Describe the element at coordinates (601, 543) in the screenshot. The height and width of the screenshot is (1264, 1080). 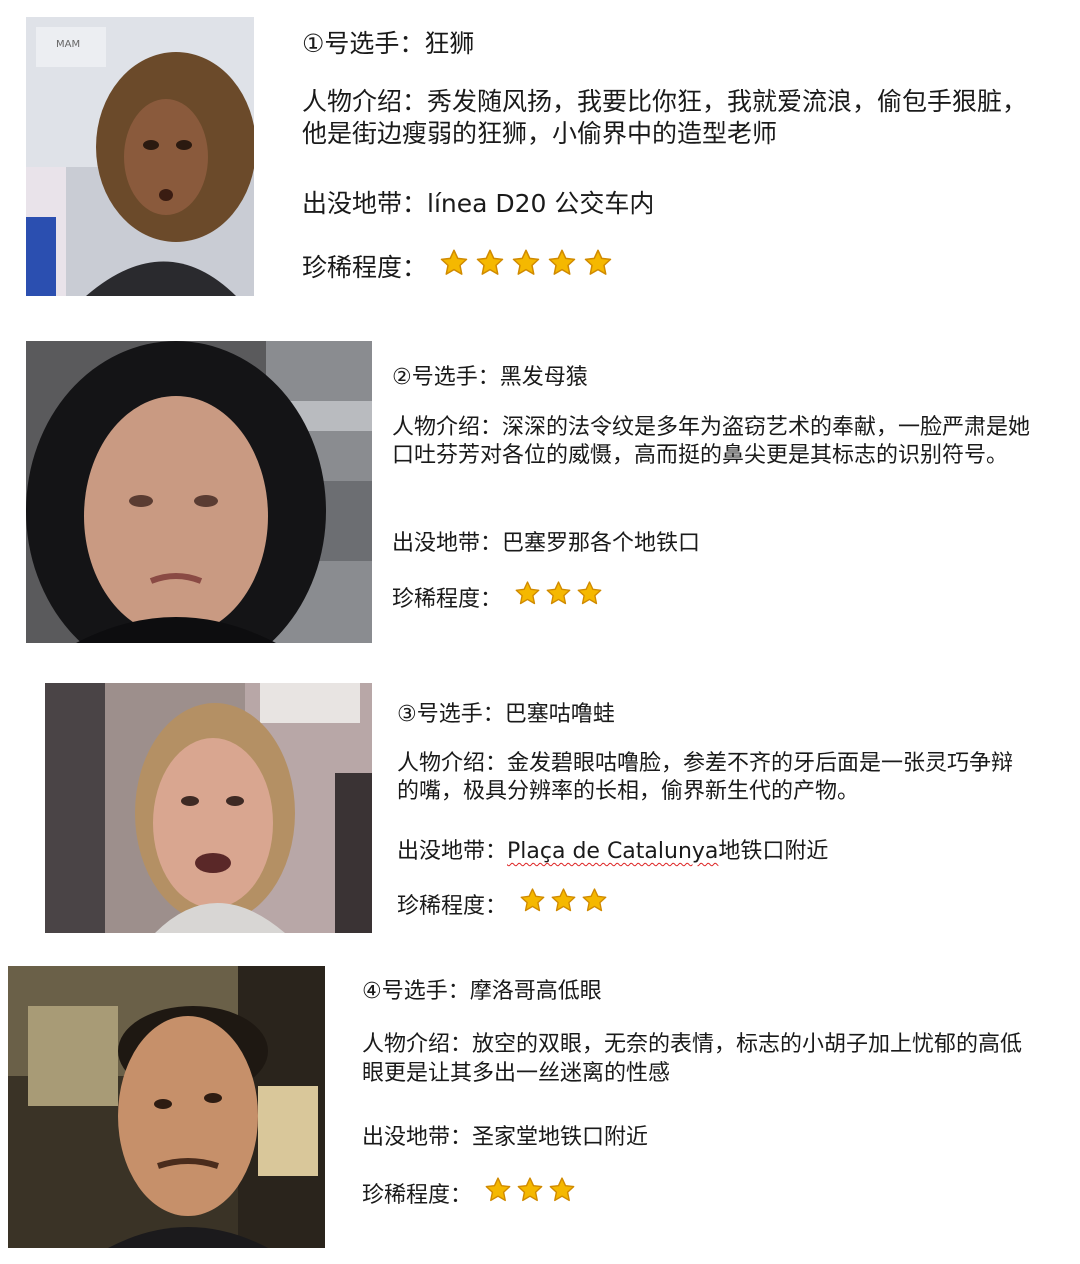
I see `location-value: 巴塞罗那各个地铁口` at that location.